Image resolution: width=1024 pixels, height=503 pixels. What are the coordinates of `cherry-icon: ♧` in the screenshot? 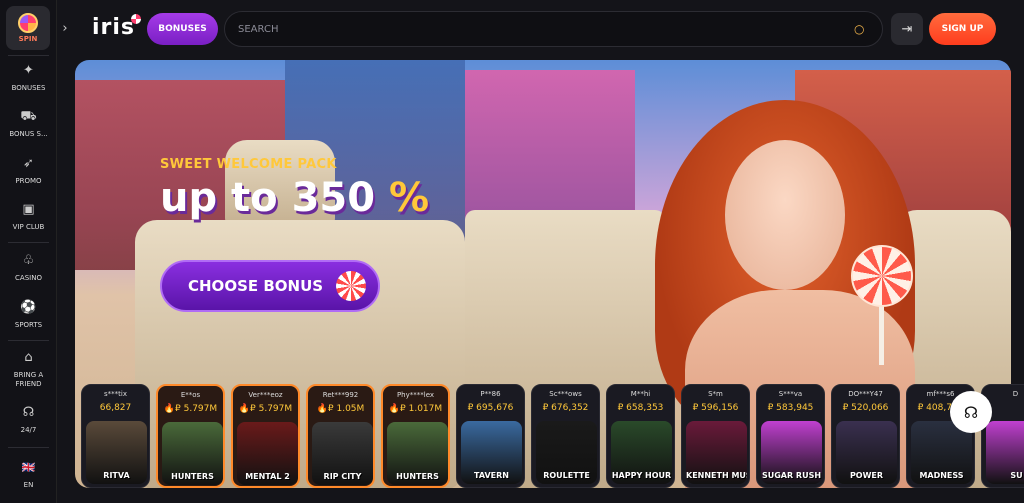 It's located at (28, 260).